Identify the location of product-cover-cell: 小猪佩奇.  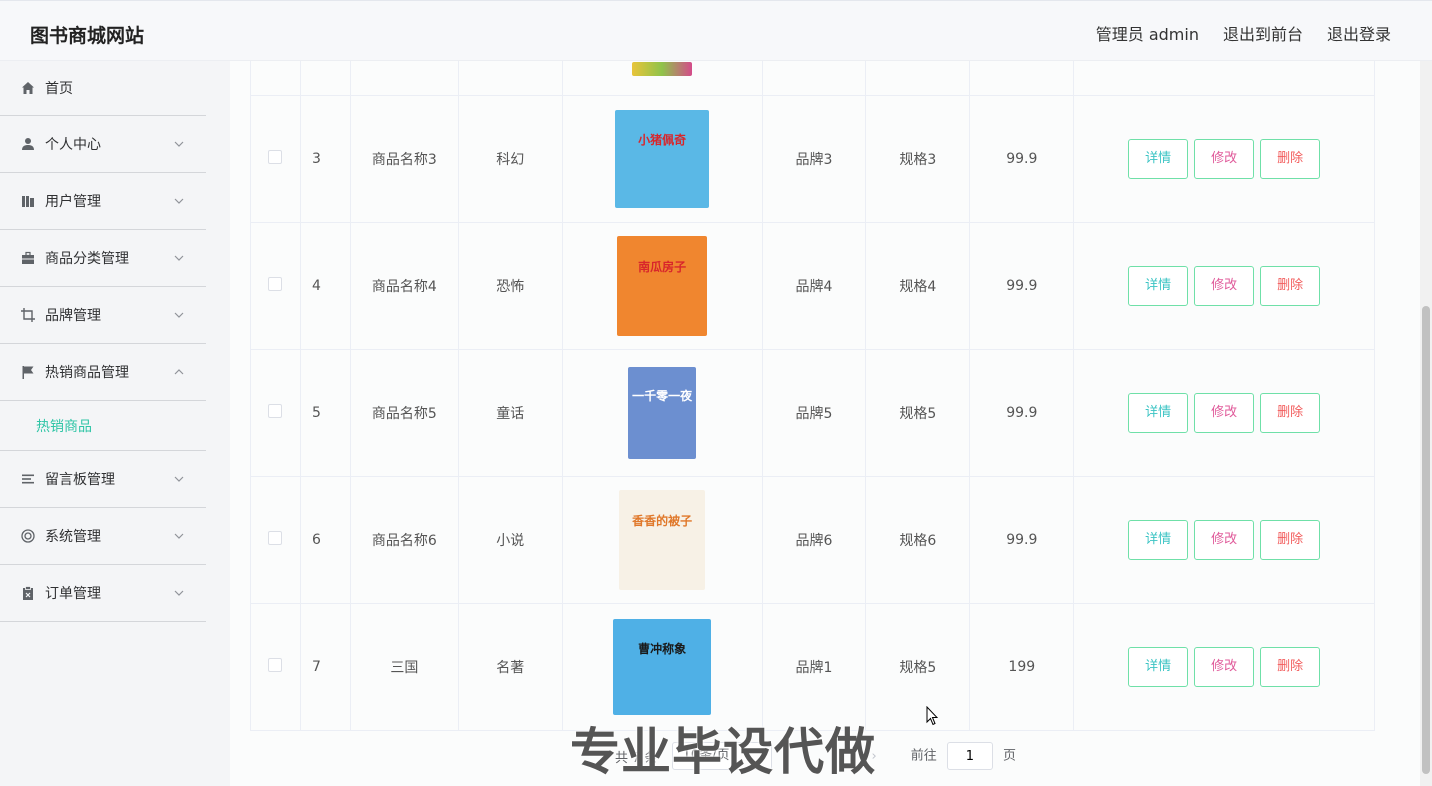
(662, 159).